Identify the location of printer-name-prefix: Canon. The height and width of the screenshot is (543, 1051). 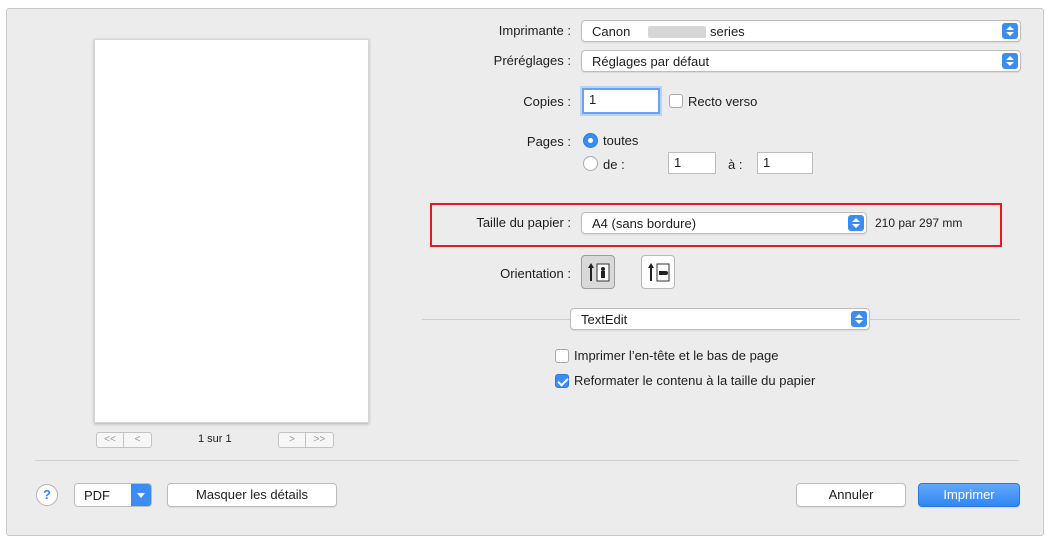
(611, 31).